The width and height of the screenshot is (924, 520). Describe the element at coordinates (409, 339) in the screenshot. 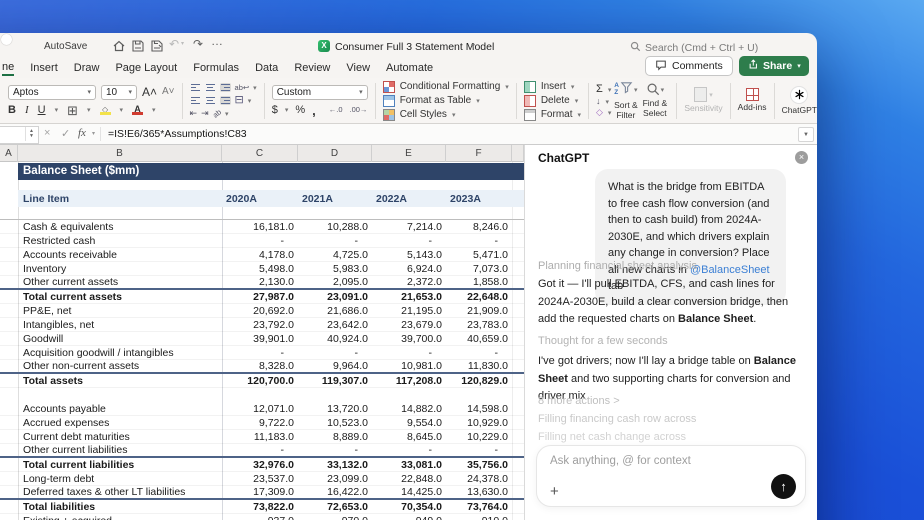

I see `value-cell: 39,700.0` at that location.